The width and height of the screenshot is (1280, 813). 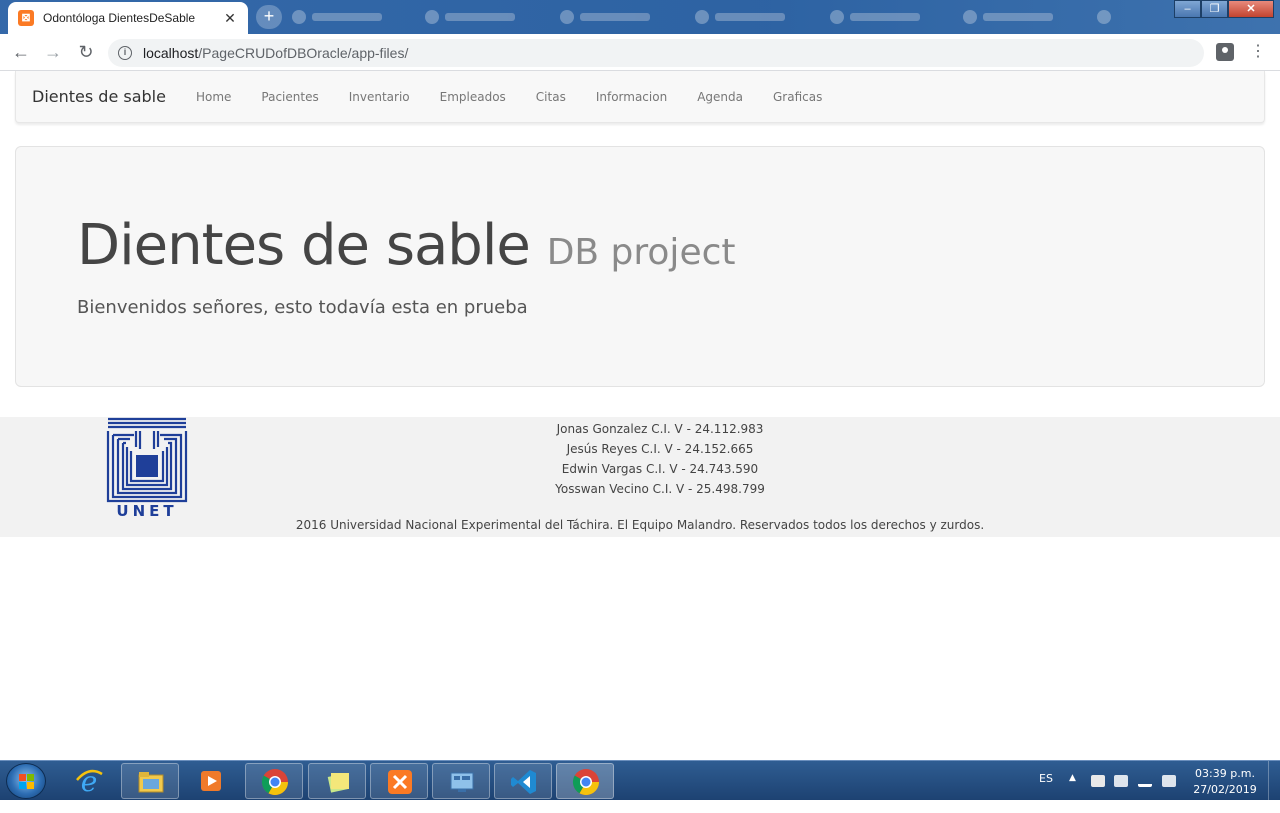 What do you see at coordinates (146, 509) in the screenshot?
I see `svg-text: UNET` at bounding box center [146, 509].